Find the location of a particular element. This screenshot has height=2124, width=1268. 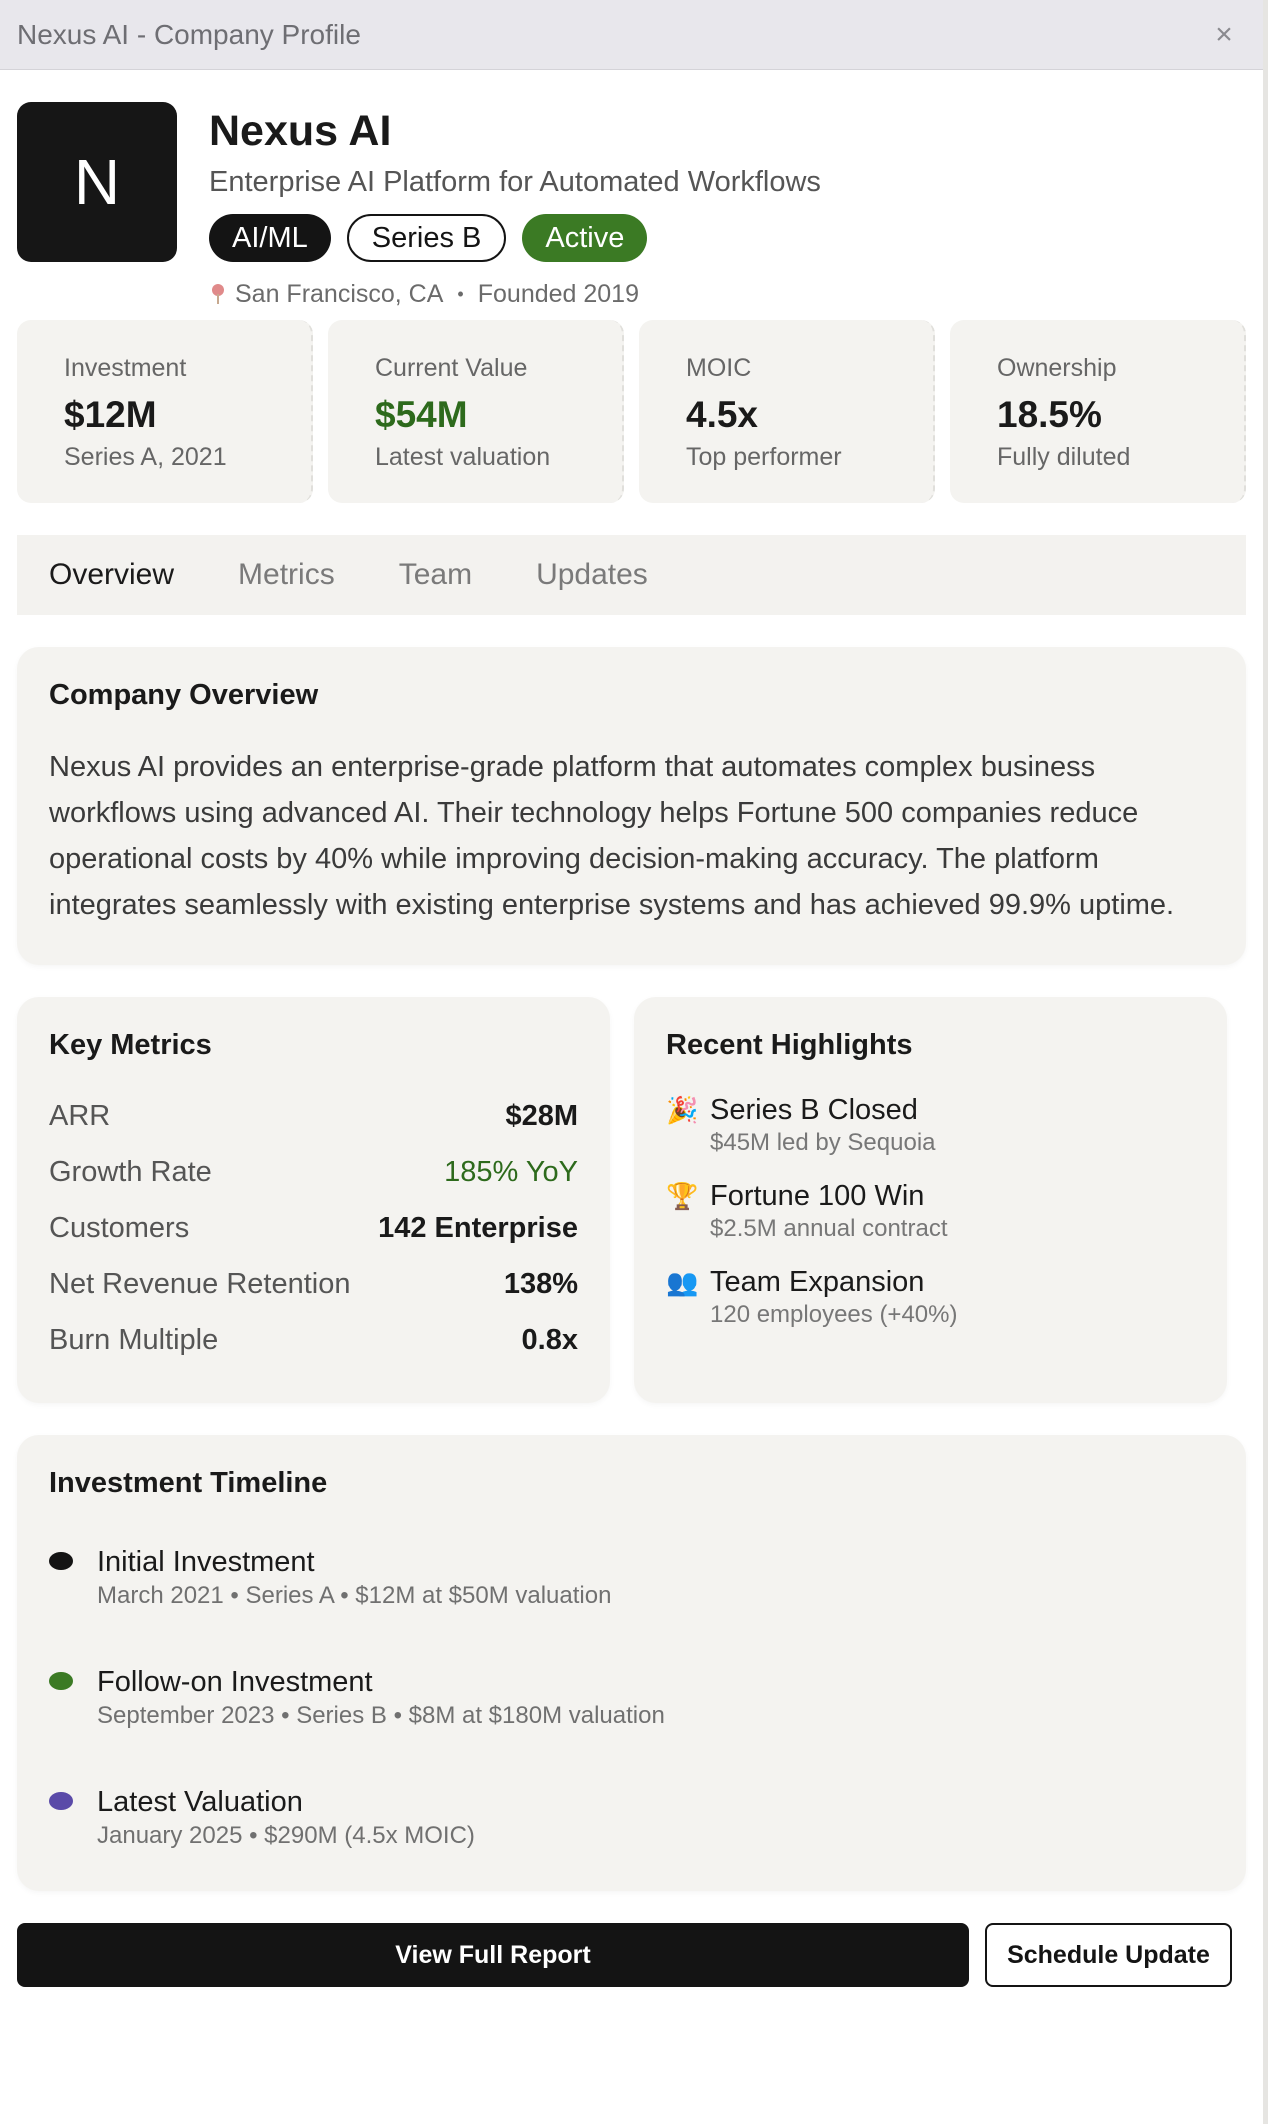

stat-sub: Series A, 2021 is located at coordinates (145, 457).